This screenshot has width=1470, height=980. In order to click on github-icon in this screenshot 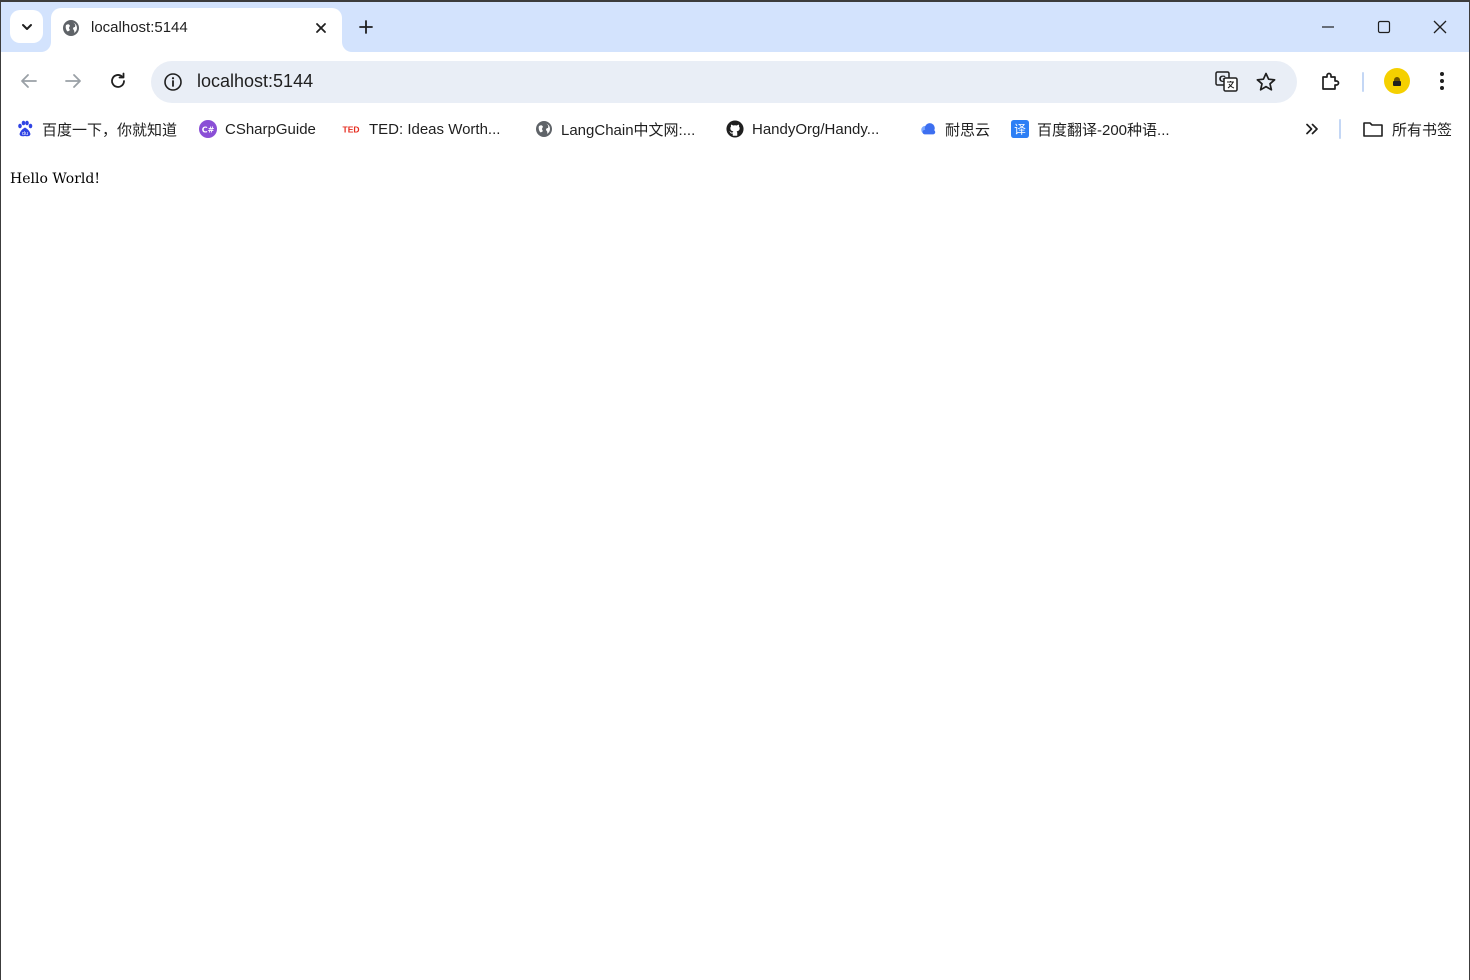, I will do `click(735, 129)`.